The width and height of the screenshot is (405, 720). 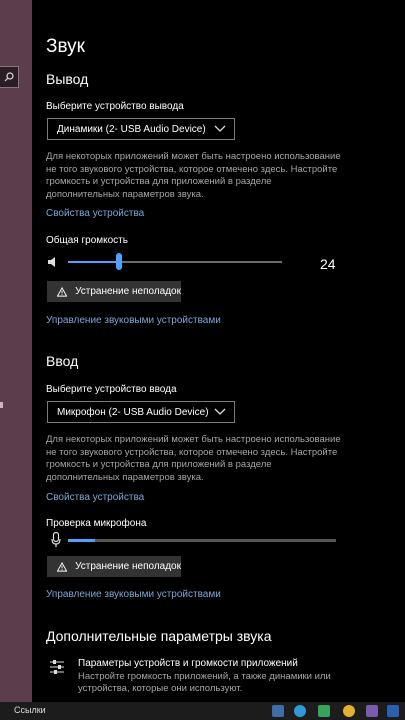 What do you see at coordinates (67, 79) in the screenshot?
I see `output-heading: Вывод` at bounding box center [67, 79].